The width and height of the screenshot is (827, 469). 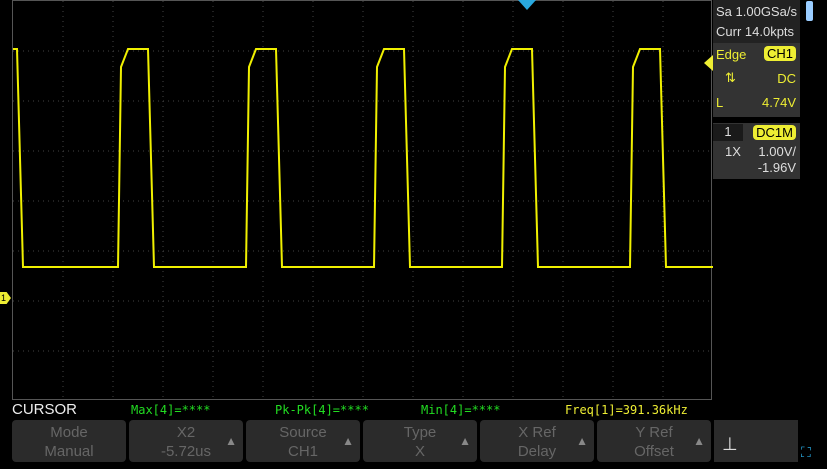 I want to click on channel1-ground-marker: 1, so click(x=5, y=298).